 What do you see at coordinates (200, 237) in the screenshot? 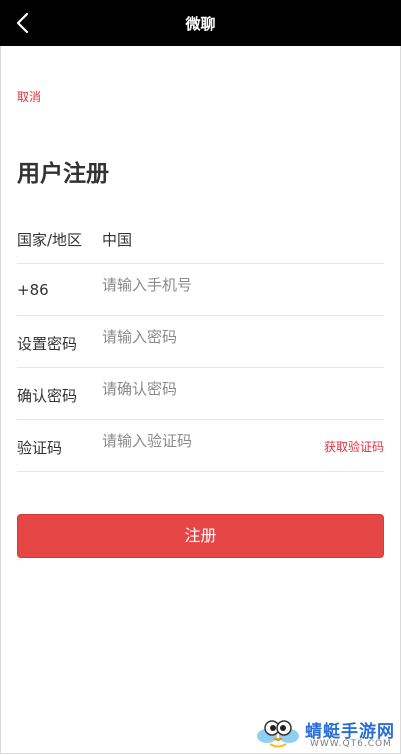
I see `country-row: 国家/地区 中国` at bounding box center [200, 237].